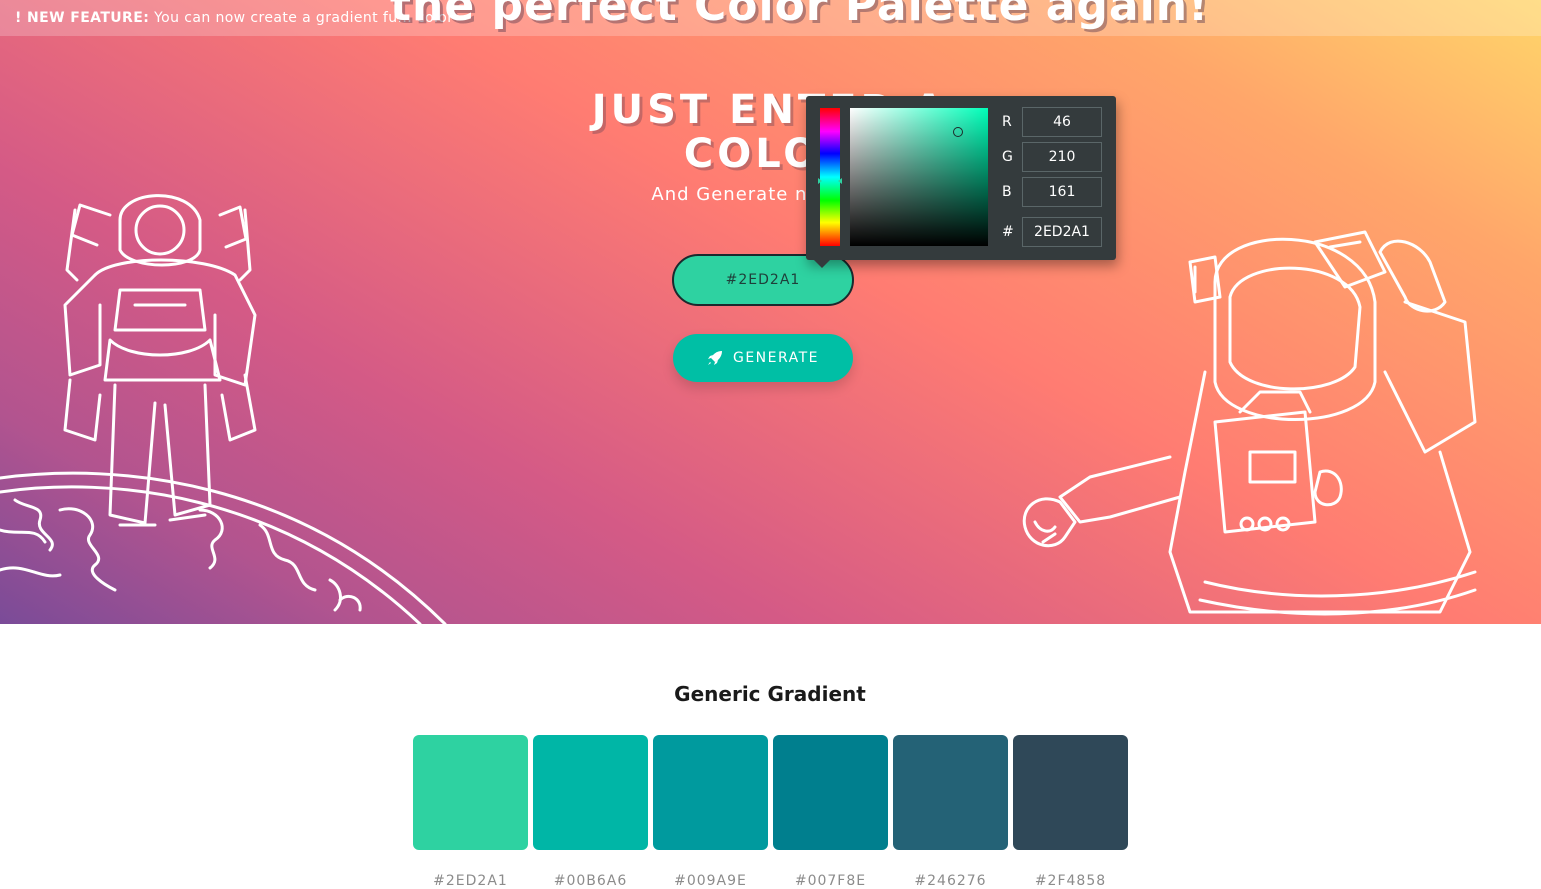 The width and height of the screenshot is (1541, 889). What do you see at coordinates (830, 881) in the screenshot?
I see `swatch-hex-label: #007F8E` at bounding box center [830, 881].